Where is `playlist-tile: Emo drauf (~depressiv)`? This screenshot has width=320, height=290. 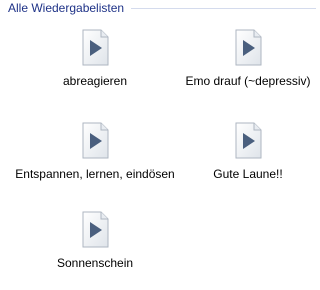
playlist-tile: Emo drauf (~depressiv) is located at coordinates (246, 68).